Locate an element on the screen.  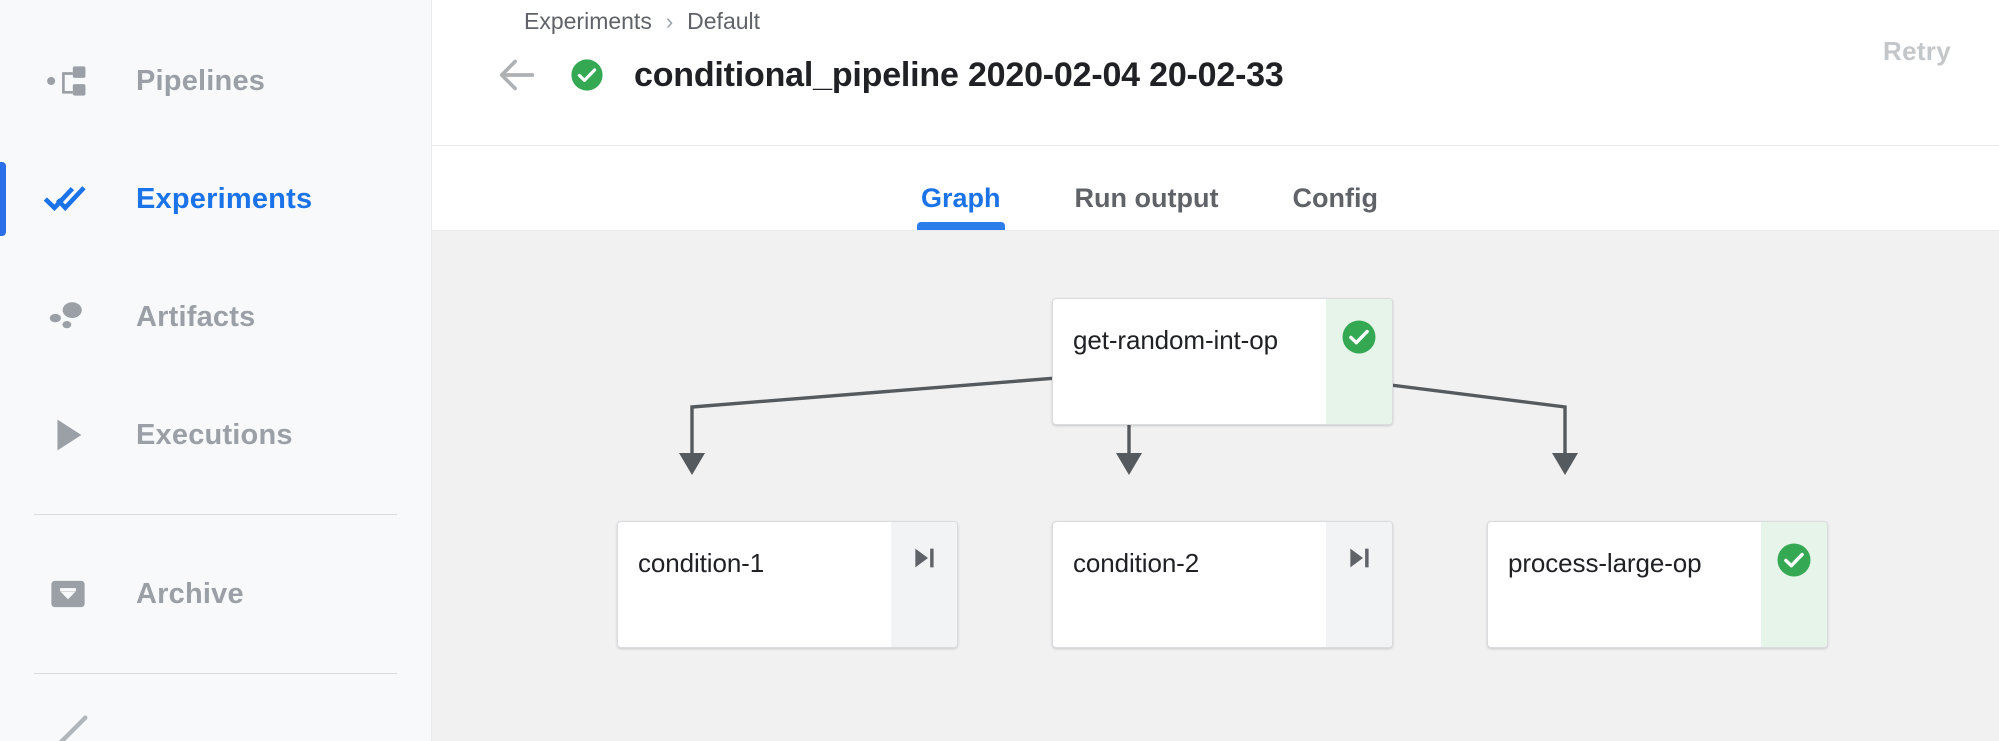
active-indicator is located at coordinates (3, 199).